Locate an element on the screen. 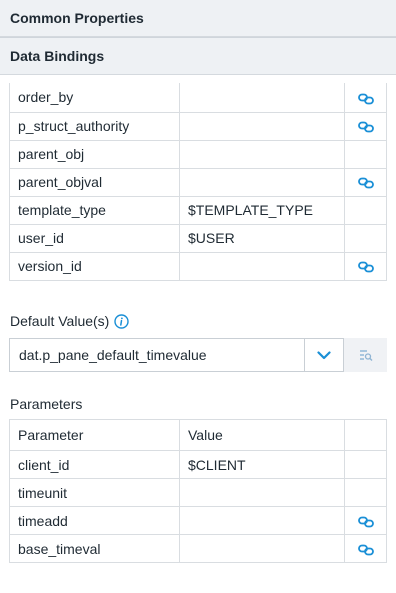 Image resolution: width=396 pixels, height=593 pixels. parameter-value: $CLIENT is located at coordinates (262, 464).